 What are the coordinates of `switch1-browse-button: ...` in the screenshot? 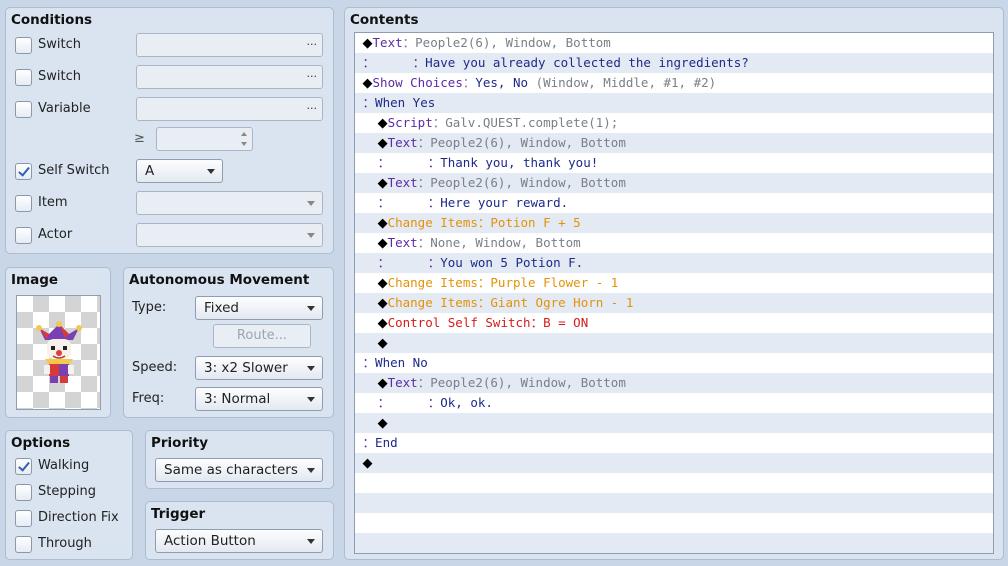 It's located at (312, 41).